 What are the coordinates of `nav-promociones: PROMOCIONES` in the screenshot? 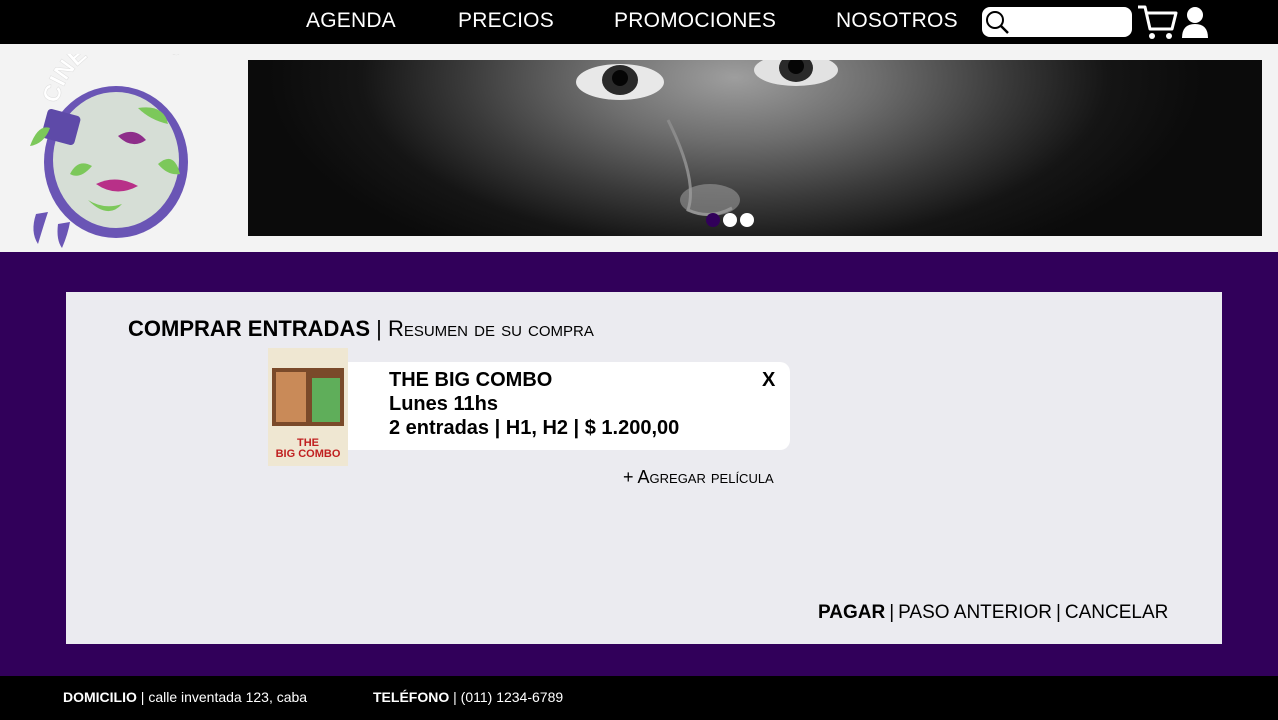 It's located at (695, 21).